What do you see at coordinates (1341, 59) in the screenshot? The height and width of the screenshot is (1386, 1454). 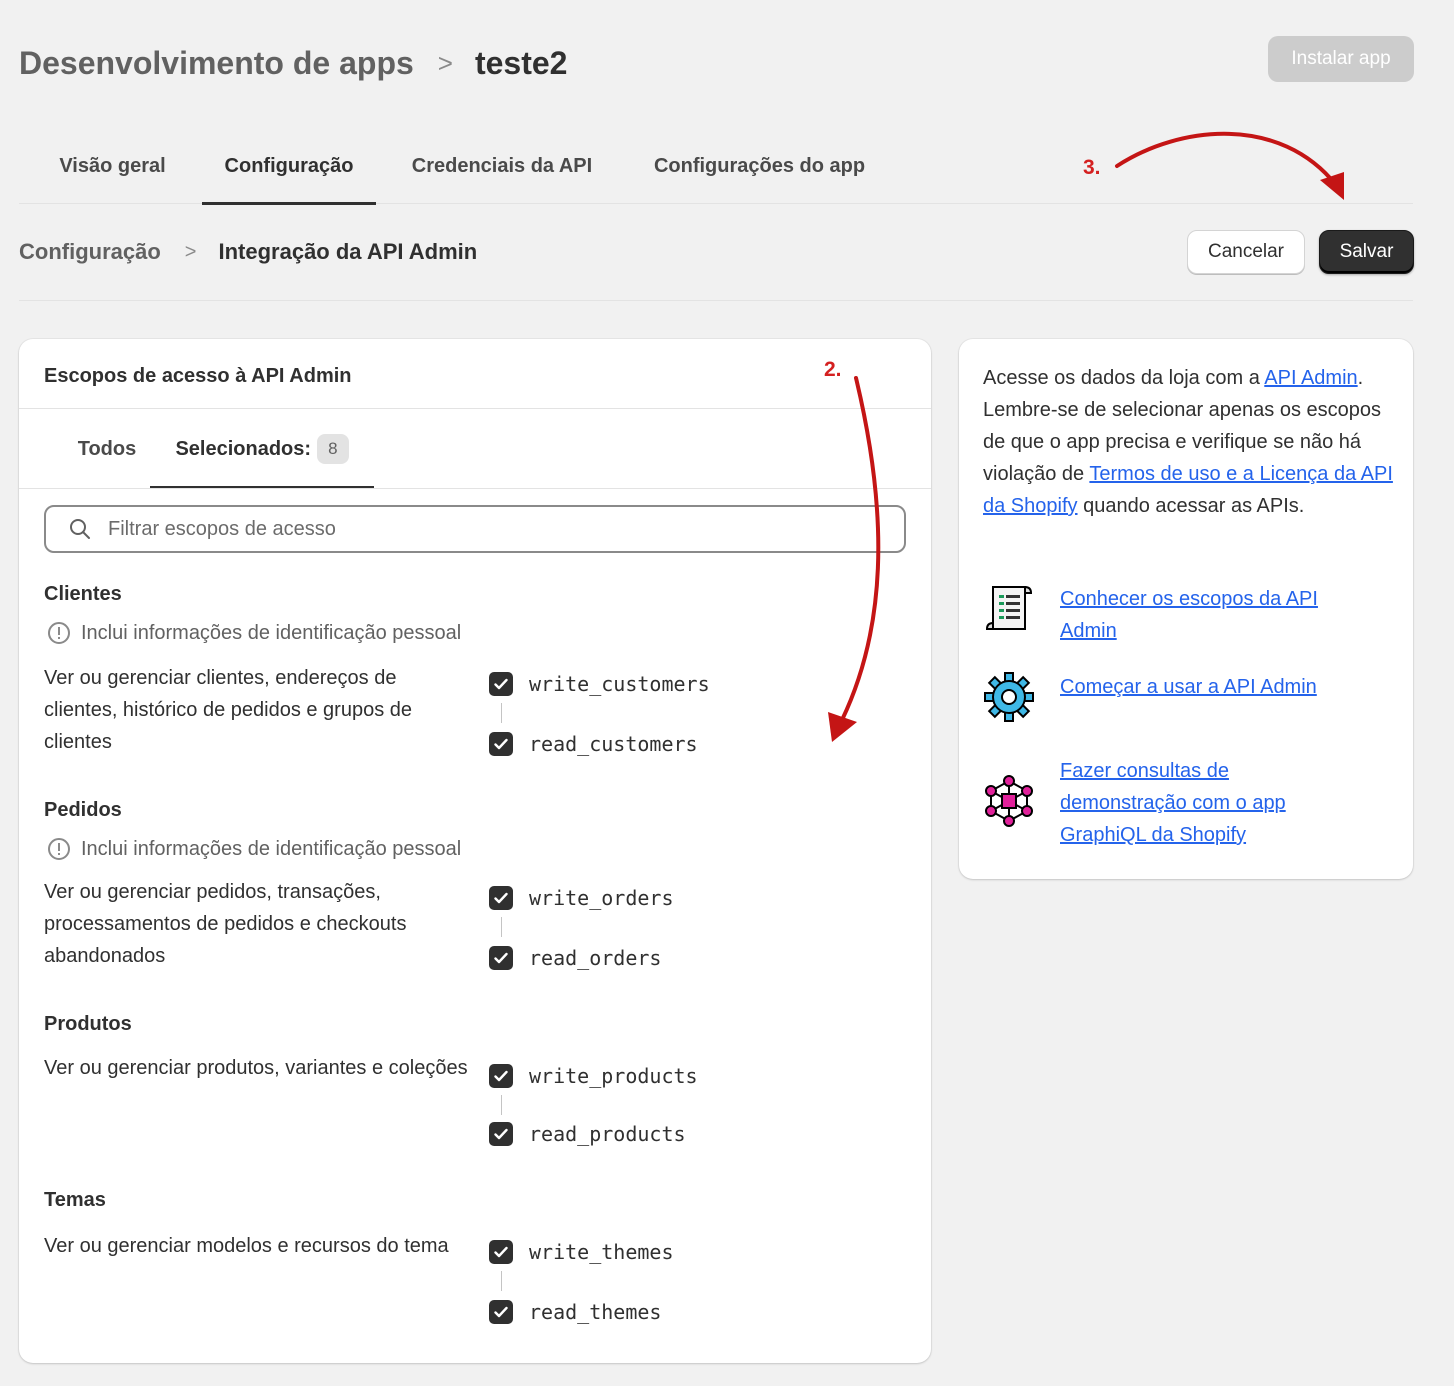 I see `install-app-button: Instalar app` at bounding box center [1341, 59].